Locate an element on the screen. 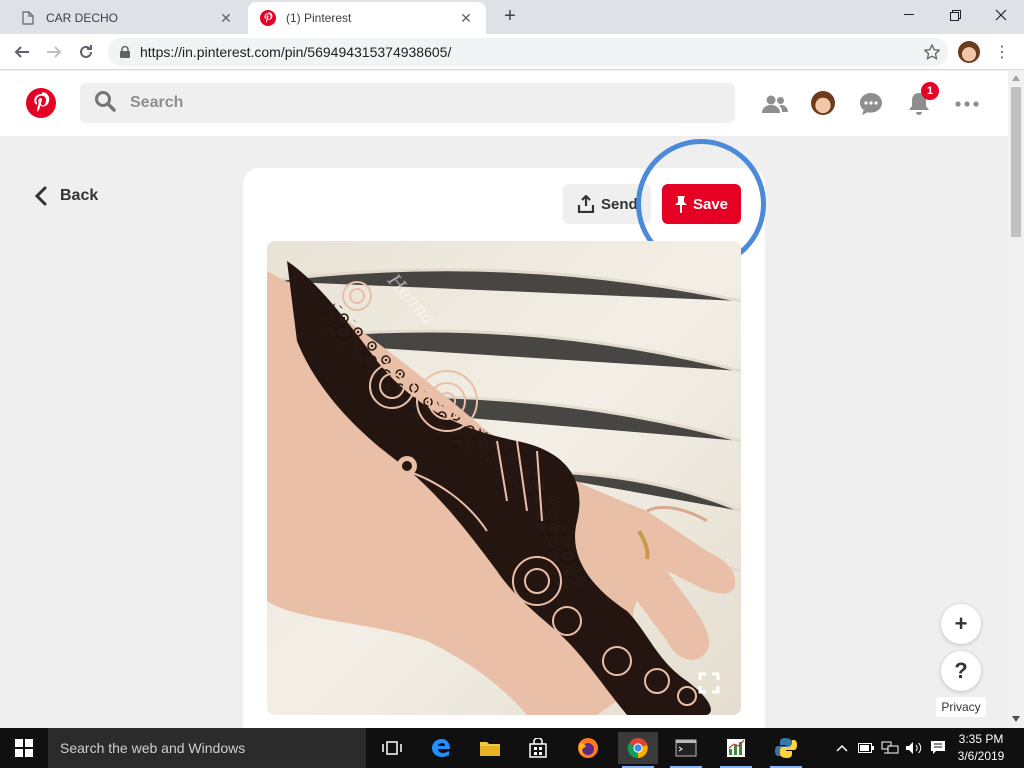 The width and height of the screenshot is (1024, 768). expand-fullscreen-icon is located at coordinates (709, 683).